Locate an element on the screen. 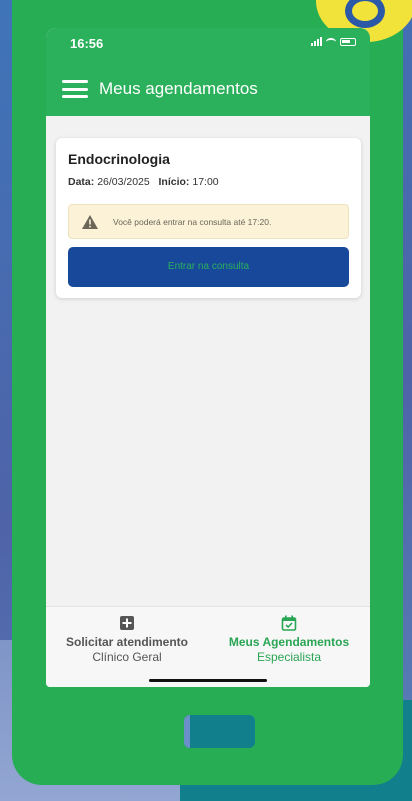  nav-sub-request-care: Clínico Geral is located at coordinates (127, 657).